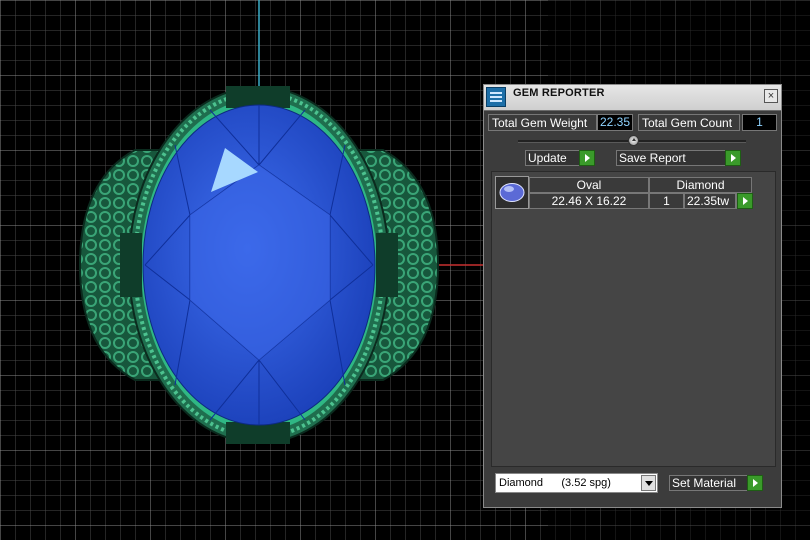 This screenshot has height=540, width=810. What do you see at coordinates (759, 122) in the screenshot?
I see `total-gem-count-value: 1` at bounding box center [759, 122].